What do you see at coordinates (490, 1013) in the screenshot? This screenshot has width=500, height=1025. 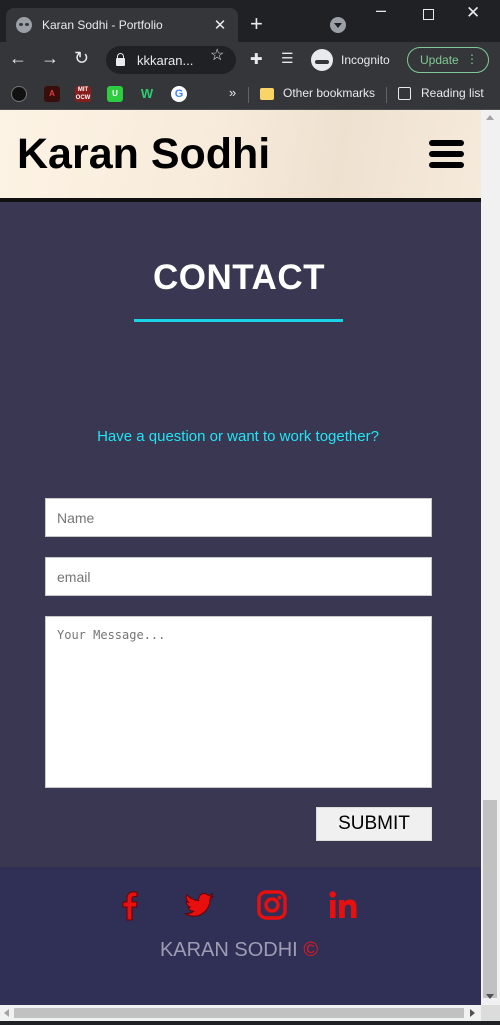 I see `scrollbar-corner` at bounding box center [490, 1013].